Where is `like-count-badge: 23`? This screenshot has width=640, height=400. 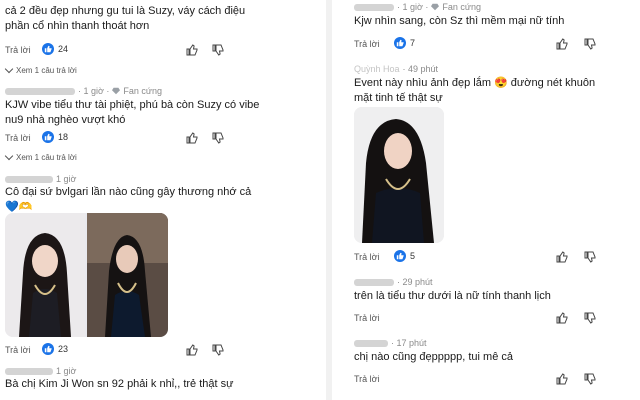 like-count-badge: 23 is located at coordinates (55, 349).